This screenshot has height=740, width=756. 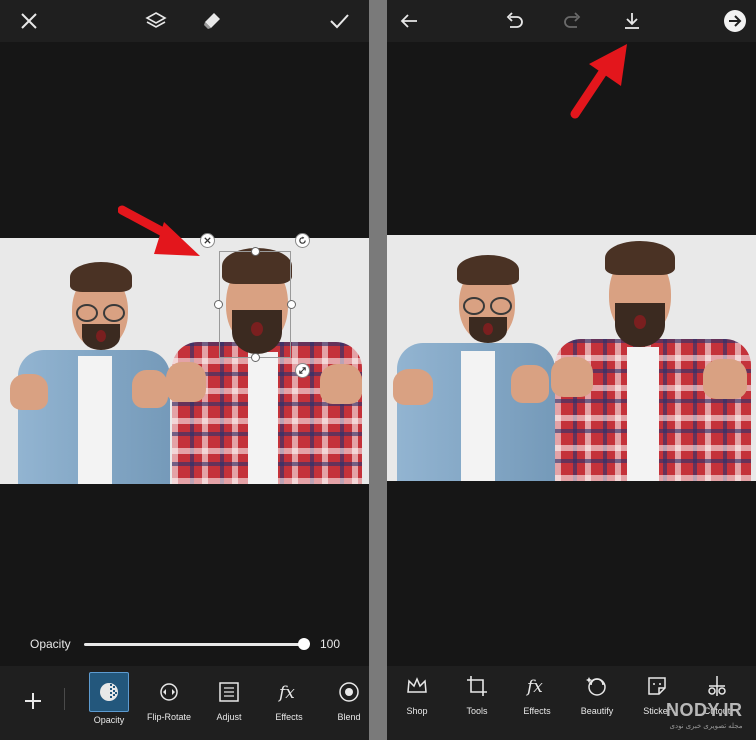 What do you see at coordinates (156, 21) in the screenshot?
I see `layers-icon` at bounding box center [156, 21].